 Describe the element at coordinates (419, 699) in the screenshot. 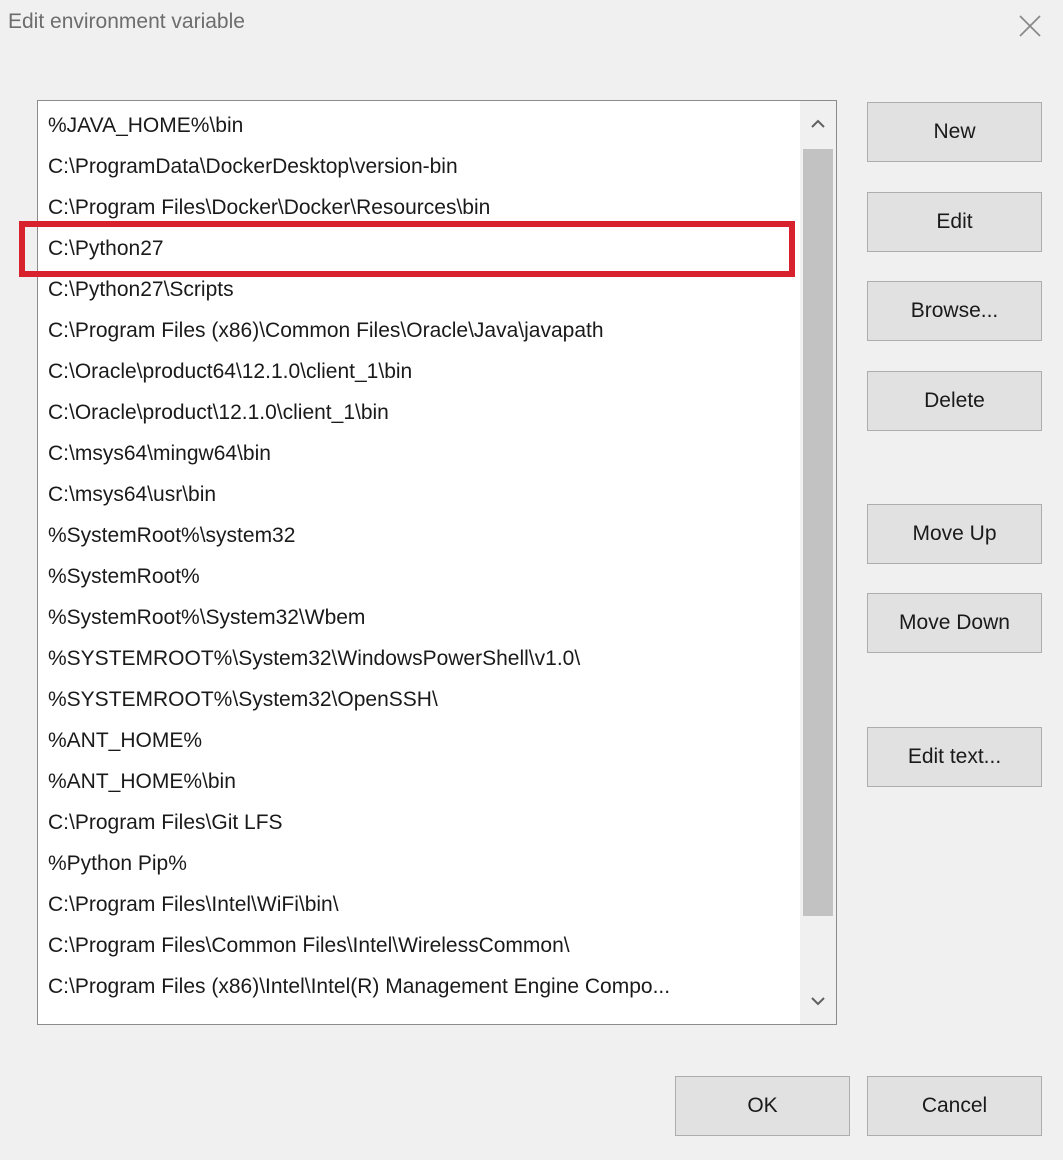

I see `list-item: %SYSTEMROOT%\System32\OpenSSH\` at that location.